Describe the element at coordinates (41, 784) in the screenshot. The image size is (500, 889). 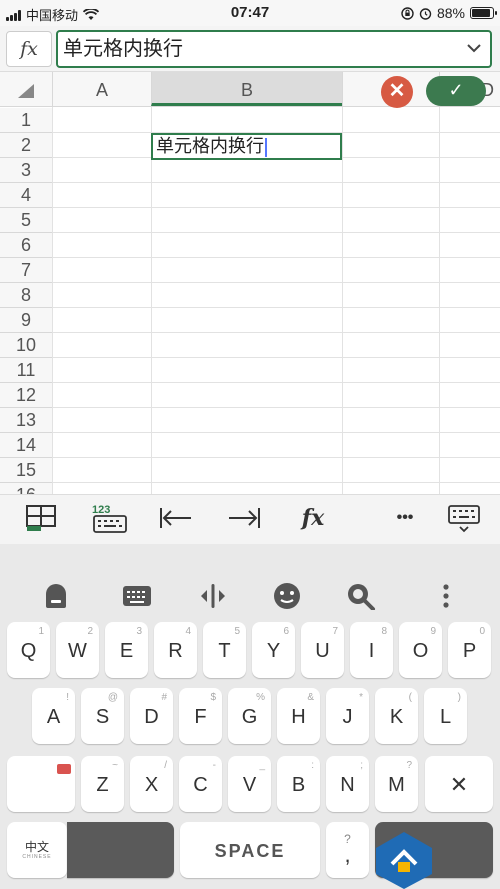
I see `shift-key` at that location.